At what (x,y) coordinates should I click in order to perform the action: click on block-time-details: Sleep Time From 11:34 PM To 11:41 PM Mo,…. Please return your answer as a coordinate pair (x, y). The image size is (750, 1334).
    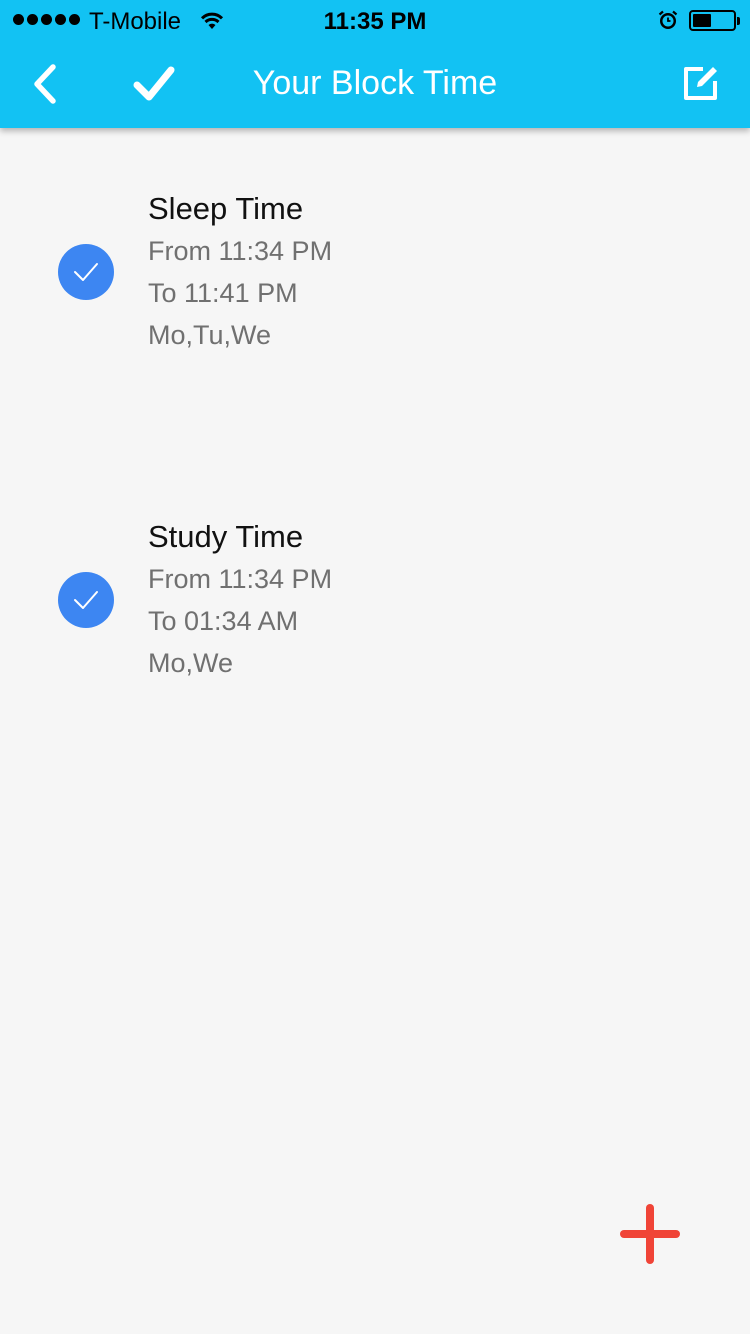
    Looking at the image, I should click on (240, 272).